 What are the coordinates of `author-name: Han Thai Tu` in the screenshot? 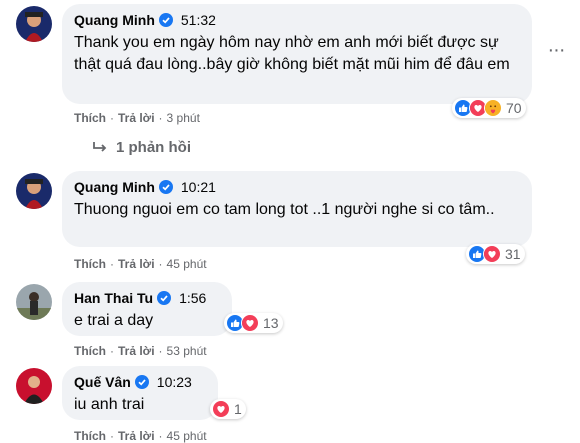 It's located at (113, 298).